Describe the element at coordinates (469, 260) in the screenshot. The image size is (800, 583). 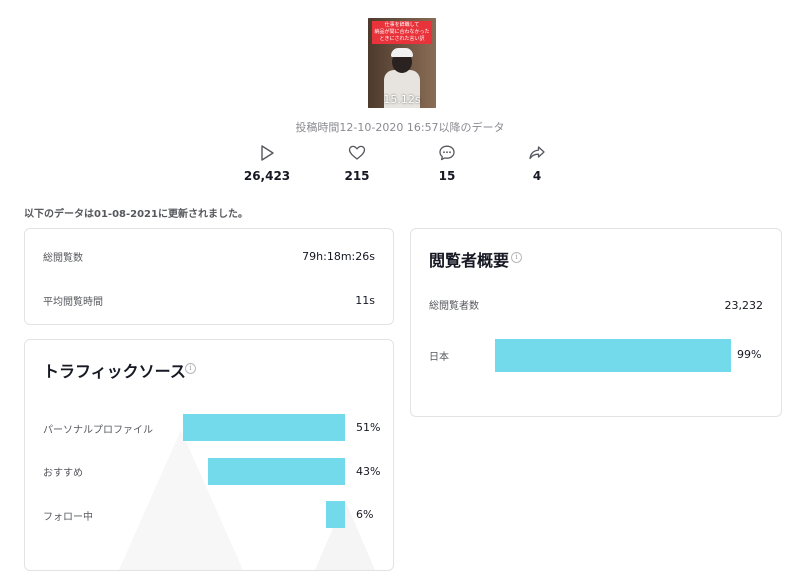
I see `audience-title: 閲覧者概要` at that location.